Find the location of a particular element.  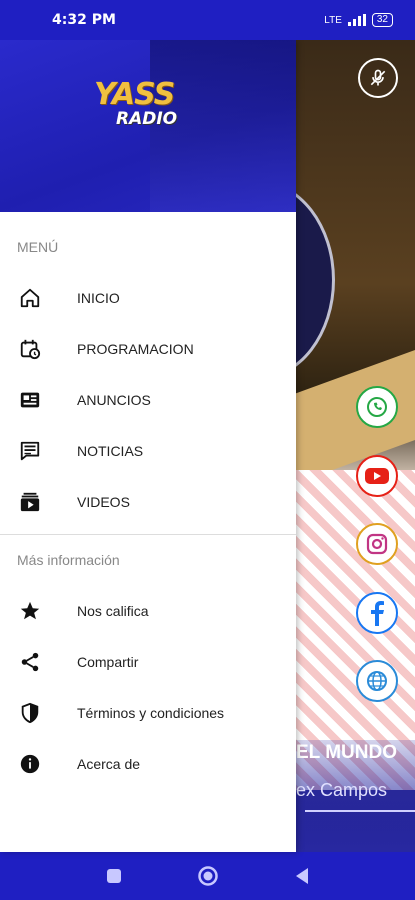

info-icon is located at coordinates (30, 764).